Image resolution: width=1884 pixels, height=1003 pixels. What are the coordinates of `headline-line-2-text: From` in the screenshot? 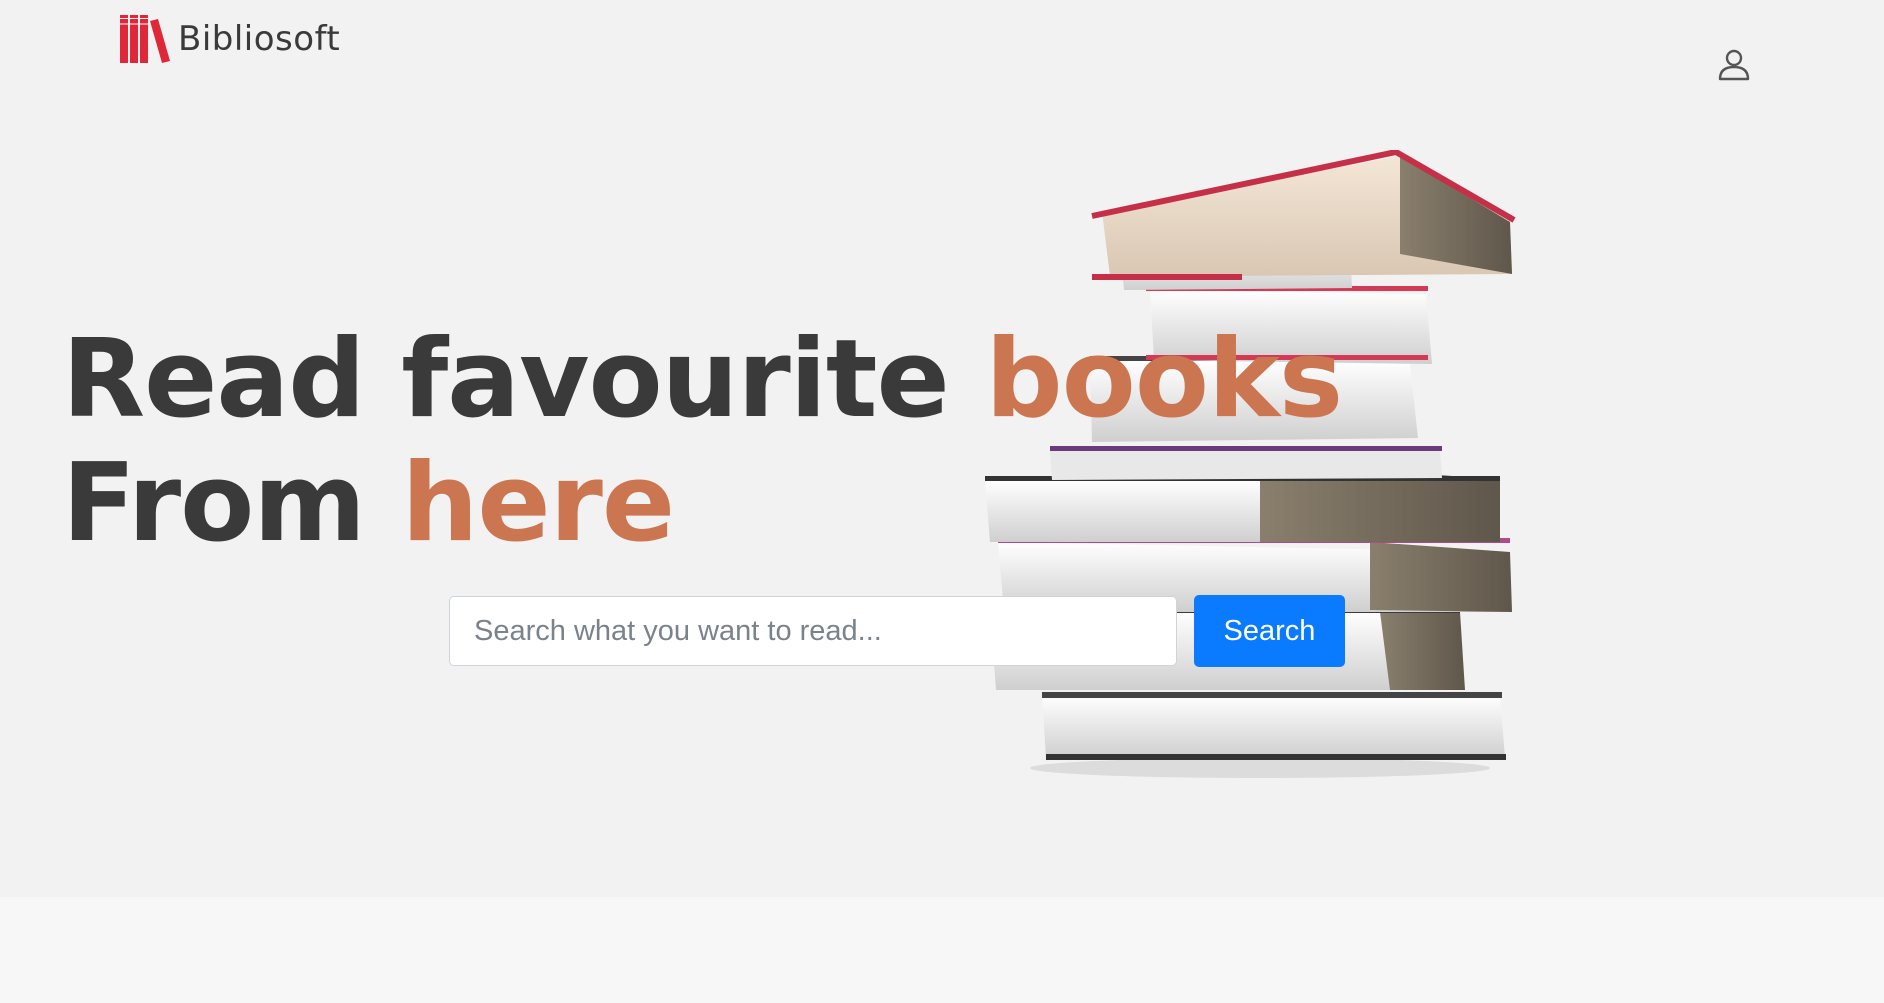 It's located at (232, 503).